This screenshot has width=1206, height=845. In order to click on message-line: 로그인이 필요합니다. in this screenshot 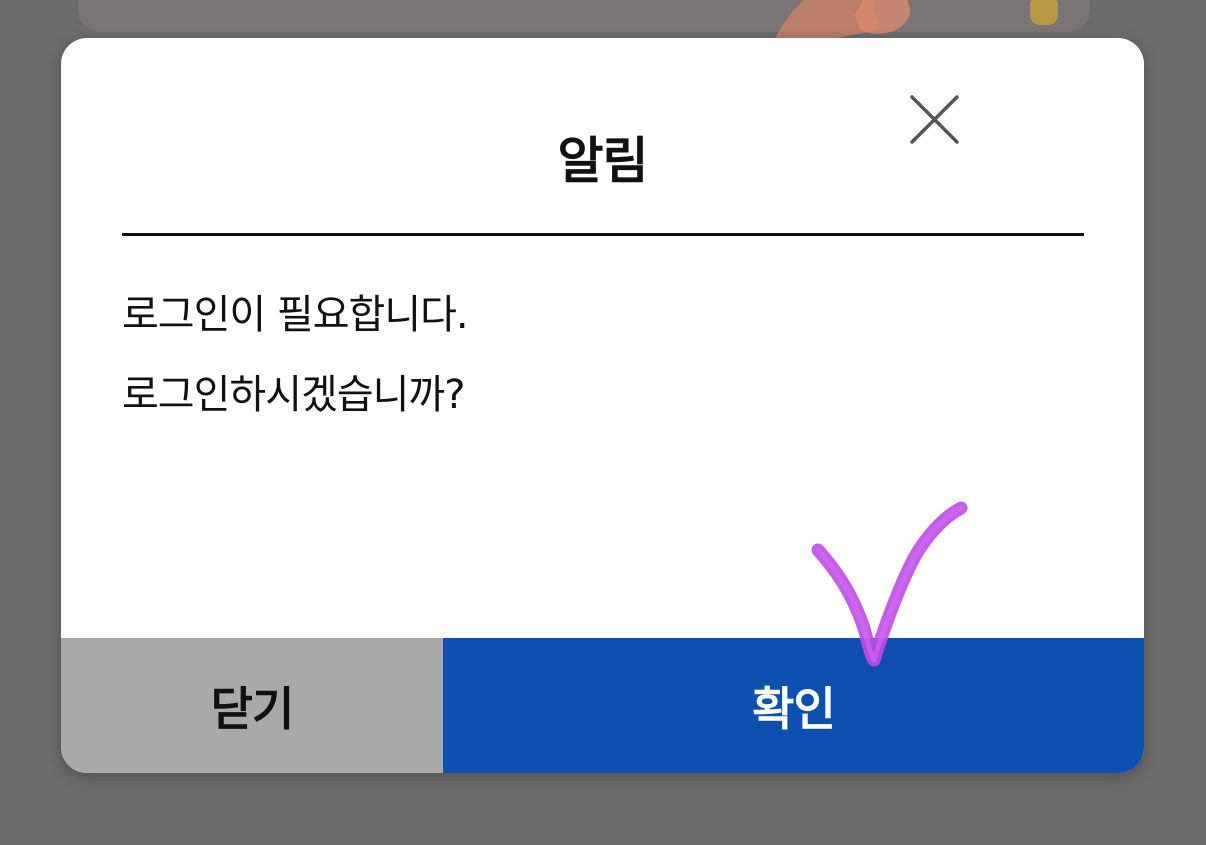, I will do `click(295, 315)`.